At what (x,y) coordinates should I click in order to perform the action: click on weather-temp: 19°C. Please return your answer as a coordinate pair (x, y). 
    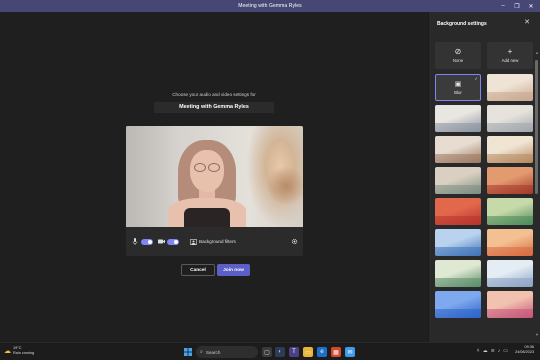
    Looking at the image, I should click on (17, 348).